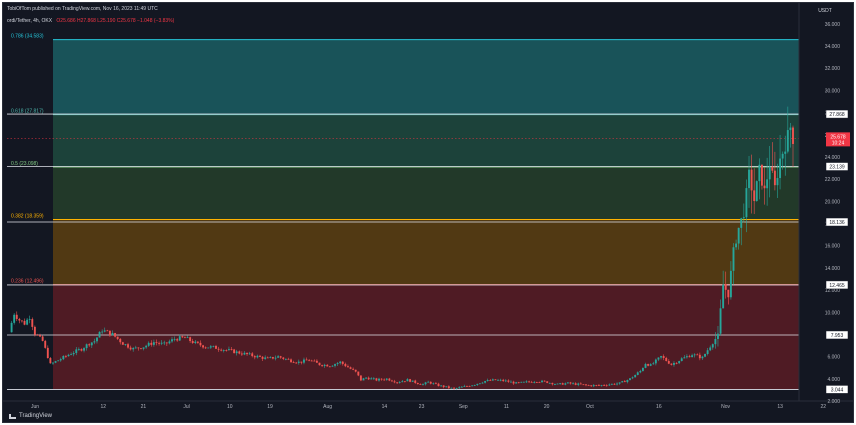  I want to click on price-tick-label: 4.000, so click(833, 380).